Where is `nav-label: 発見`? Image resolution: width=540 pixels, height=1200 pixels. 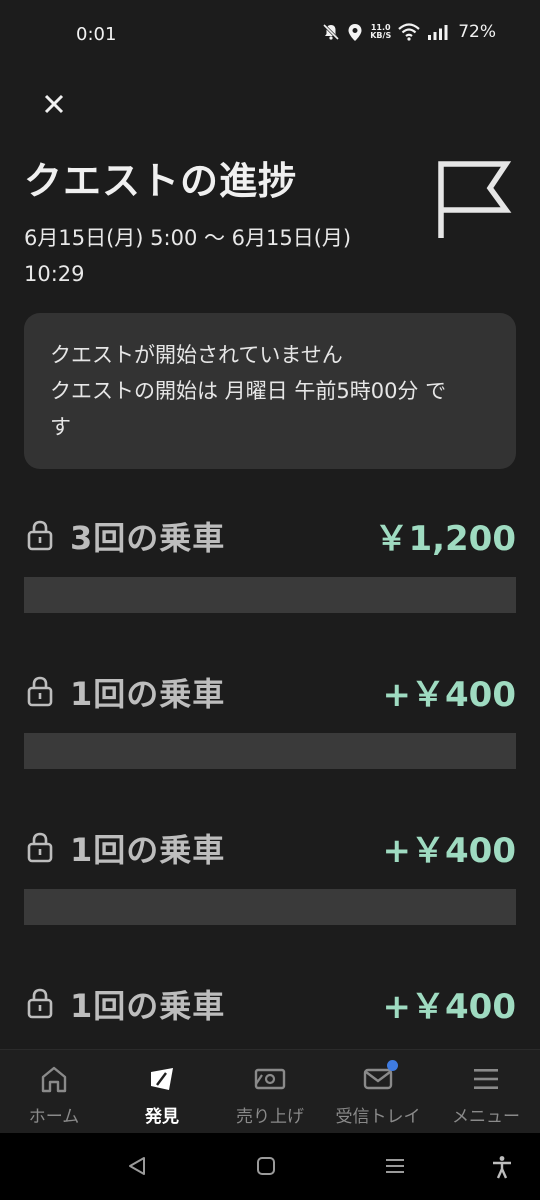
nav-label: 発見 is located at coordinates (162, 1117).